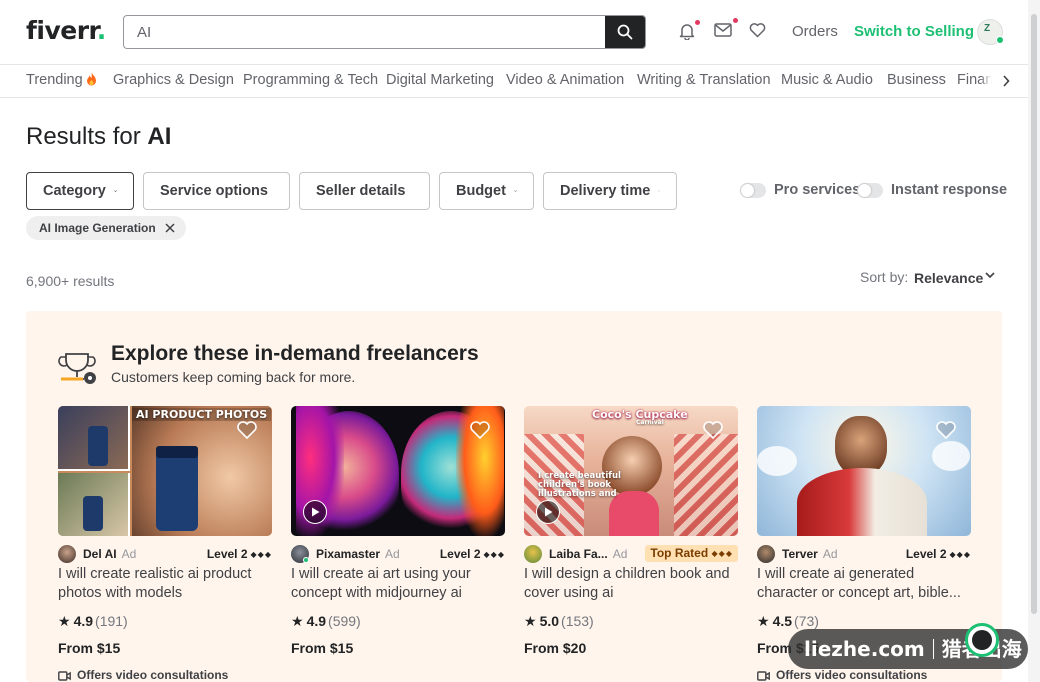 The width and height of the screenshot is (1040, 682). Describe the element at coordinates (948, 278) in the screenshot. I see `sort-dropdown: Relevance` at that location.